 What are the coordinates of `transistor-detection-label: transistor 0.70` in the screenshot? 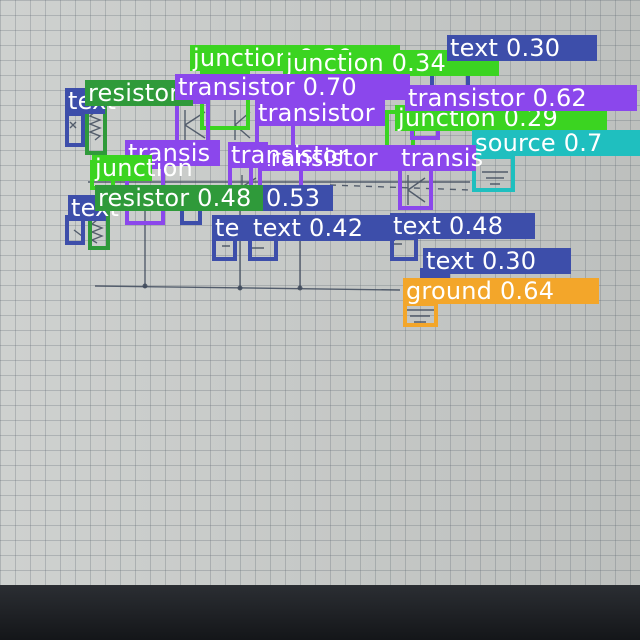 It's located at (292, 87).